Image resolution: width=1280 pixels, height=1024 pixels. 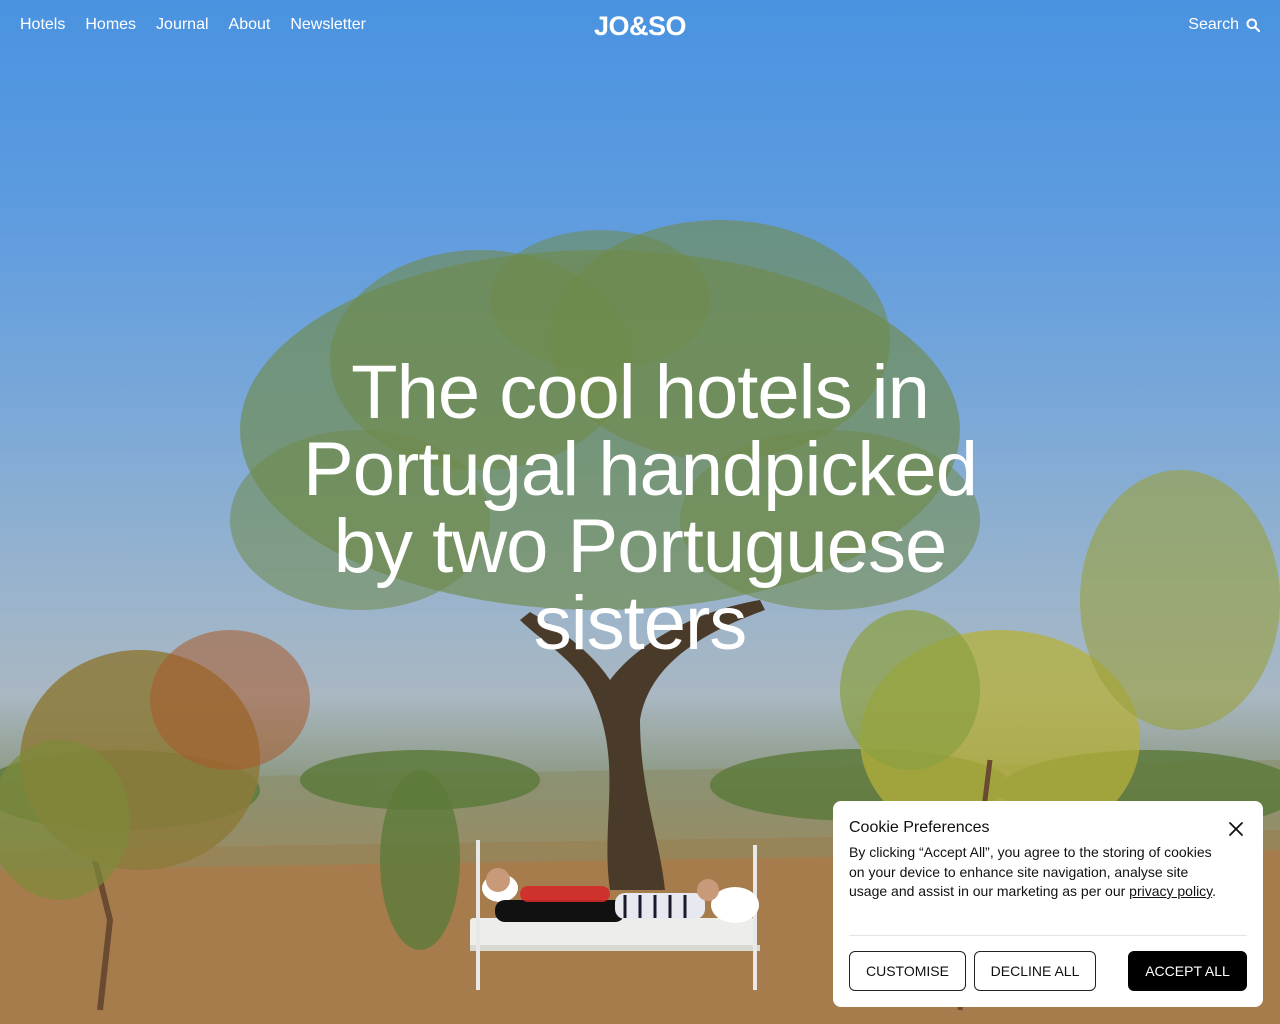 What do you see at coordinates (42, 25) in the screenshot?
I see `nav-link-hotels: Hotels` at bounding box center [42, 25].